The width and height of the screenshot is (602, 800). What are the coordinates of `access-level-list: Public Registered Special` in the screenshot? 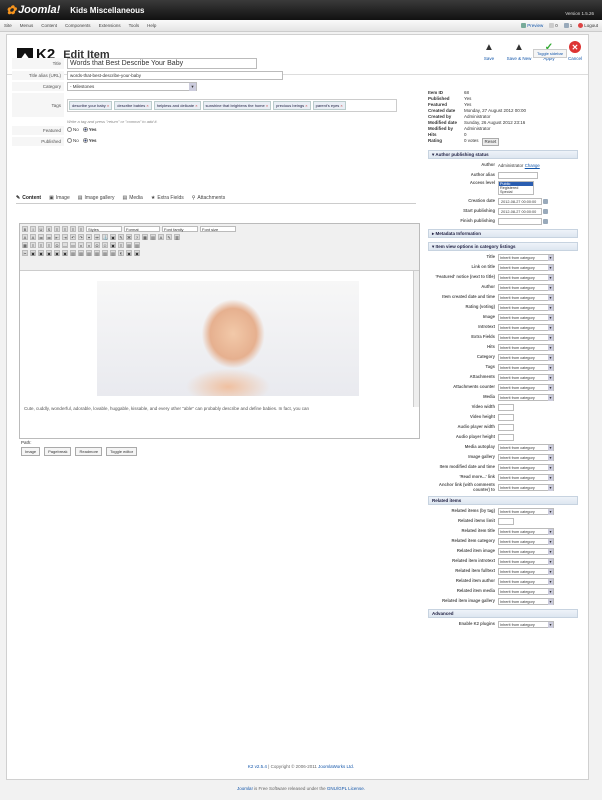 It's located at (516, 188).